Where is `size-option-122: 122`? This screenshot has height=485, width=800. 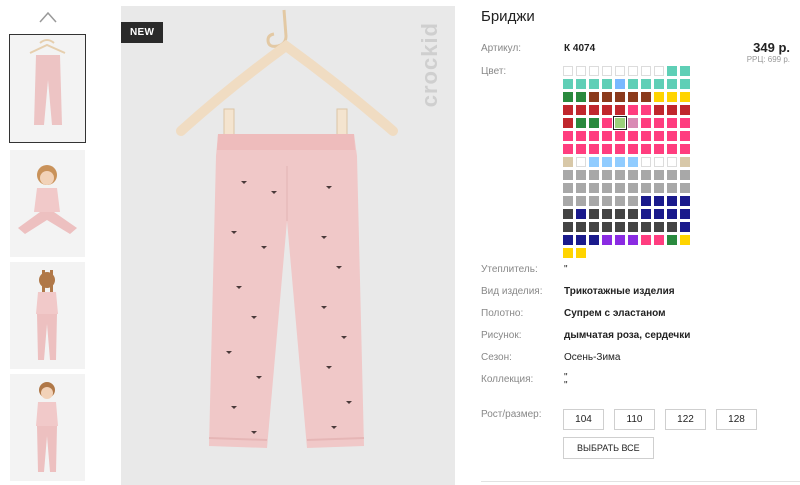 size-option-122: 122 is located at coordinates (685, 419).